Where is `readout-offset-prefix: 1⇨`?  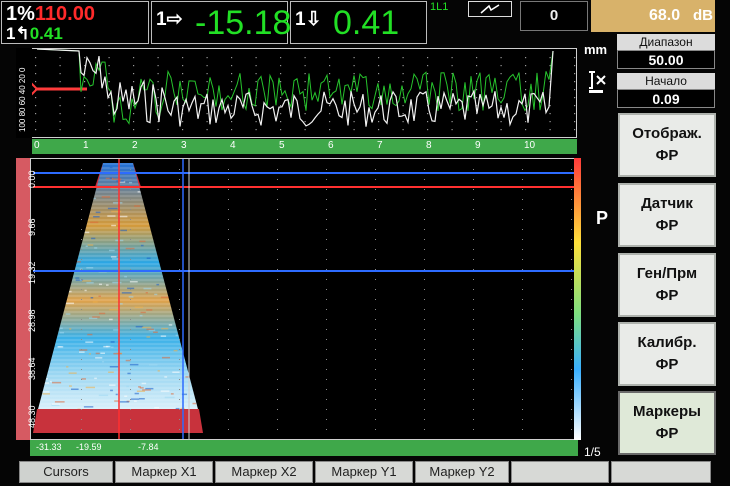
readout-offset-prefix: 1⇨ is located at coordinates (169, 19).